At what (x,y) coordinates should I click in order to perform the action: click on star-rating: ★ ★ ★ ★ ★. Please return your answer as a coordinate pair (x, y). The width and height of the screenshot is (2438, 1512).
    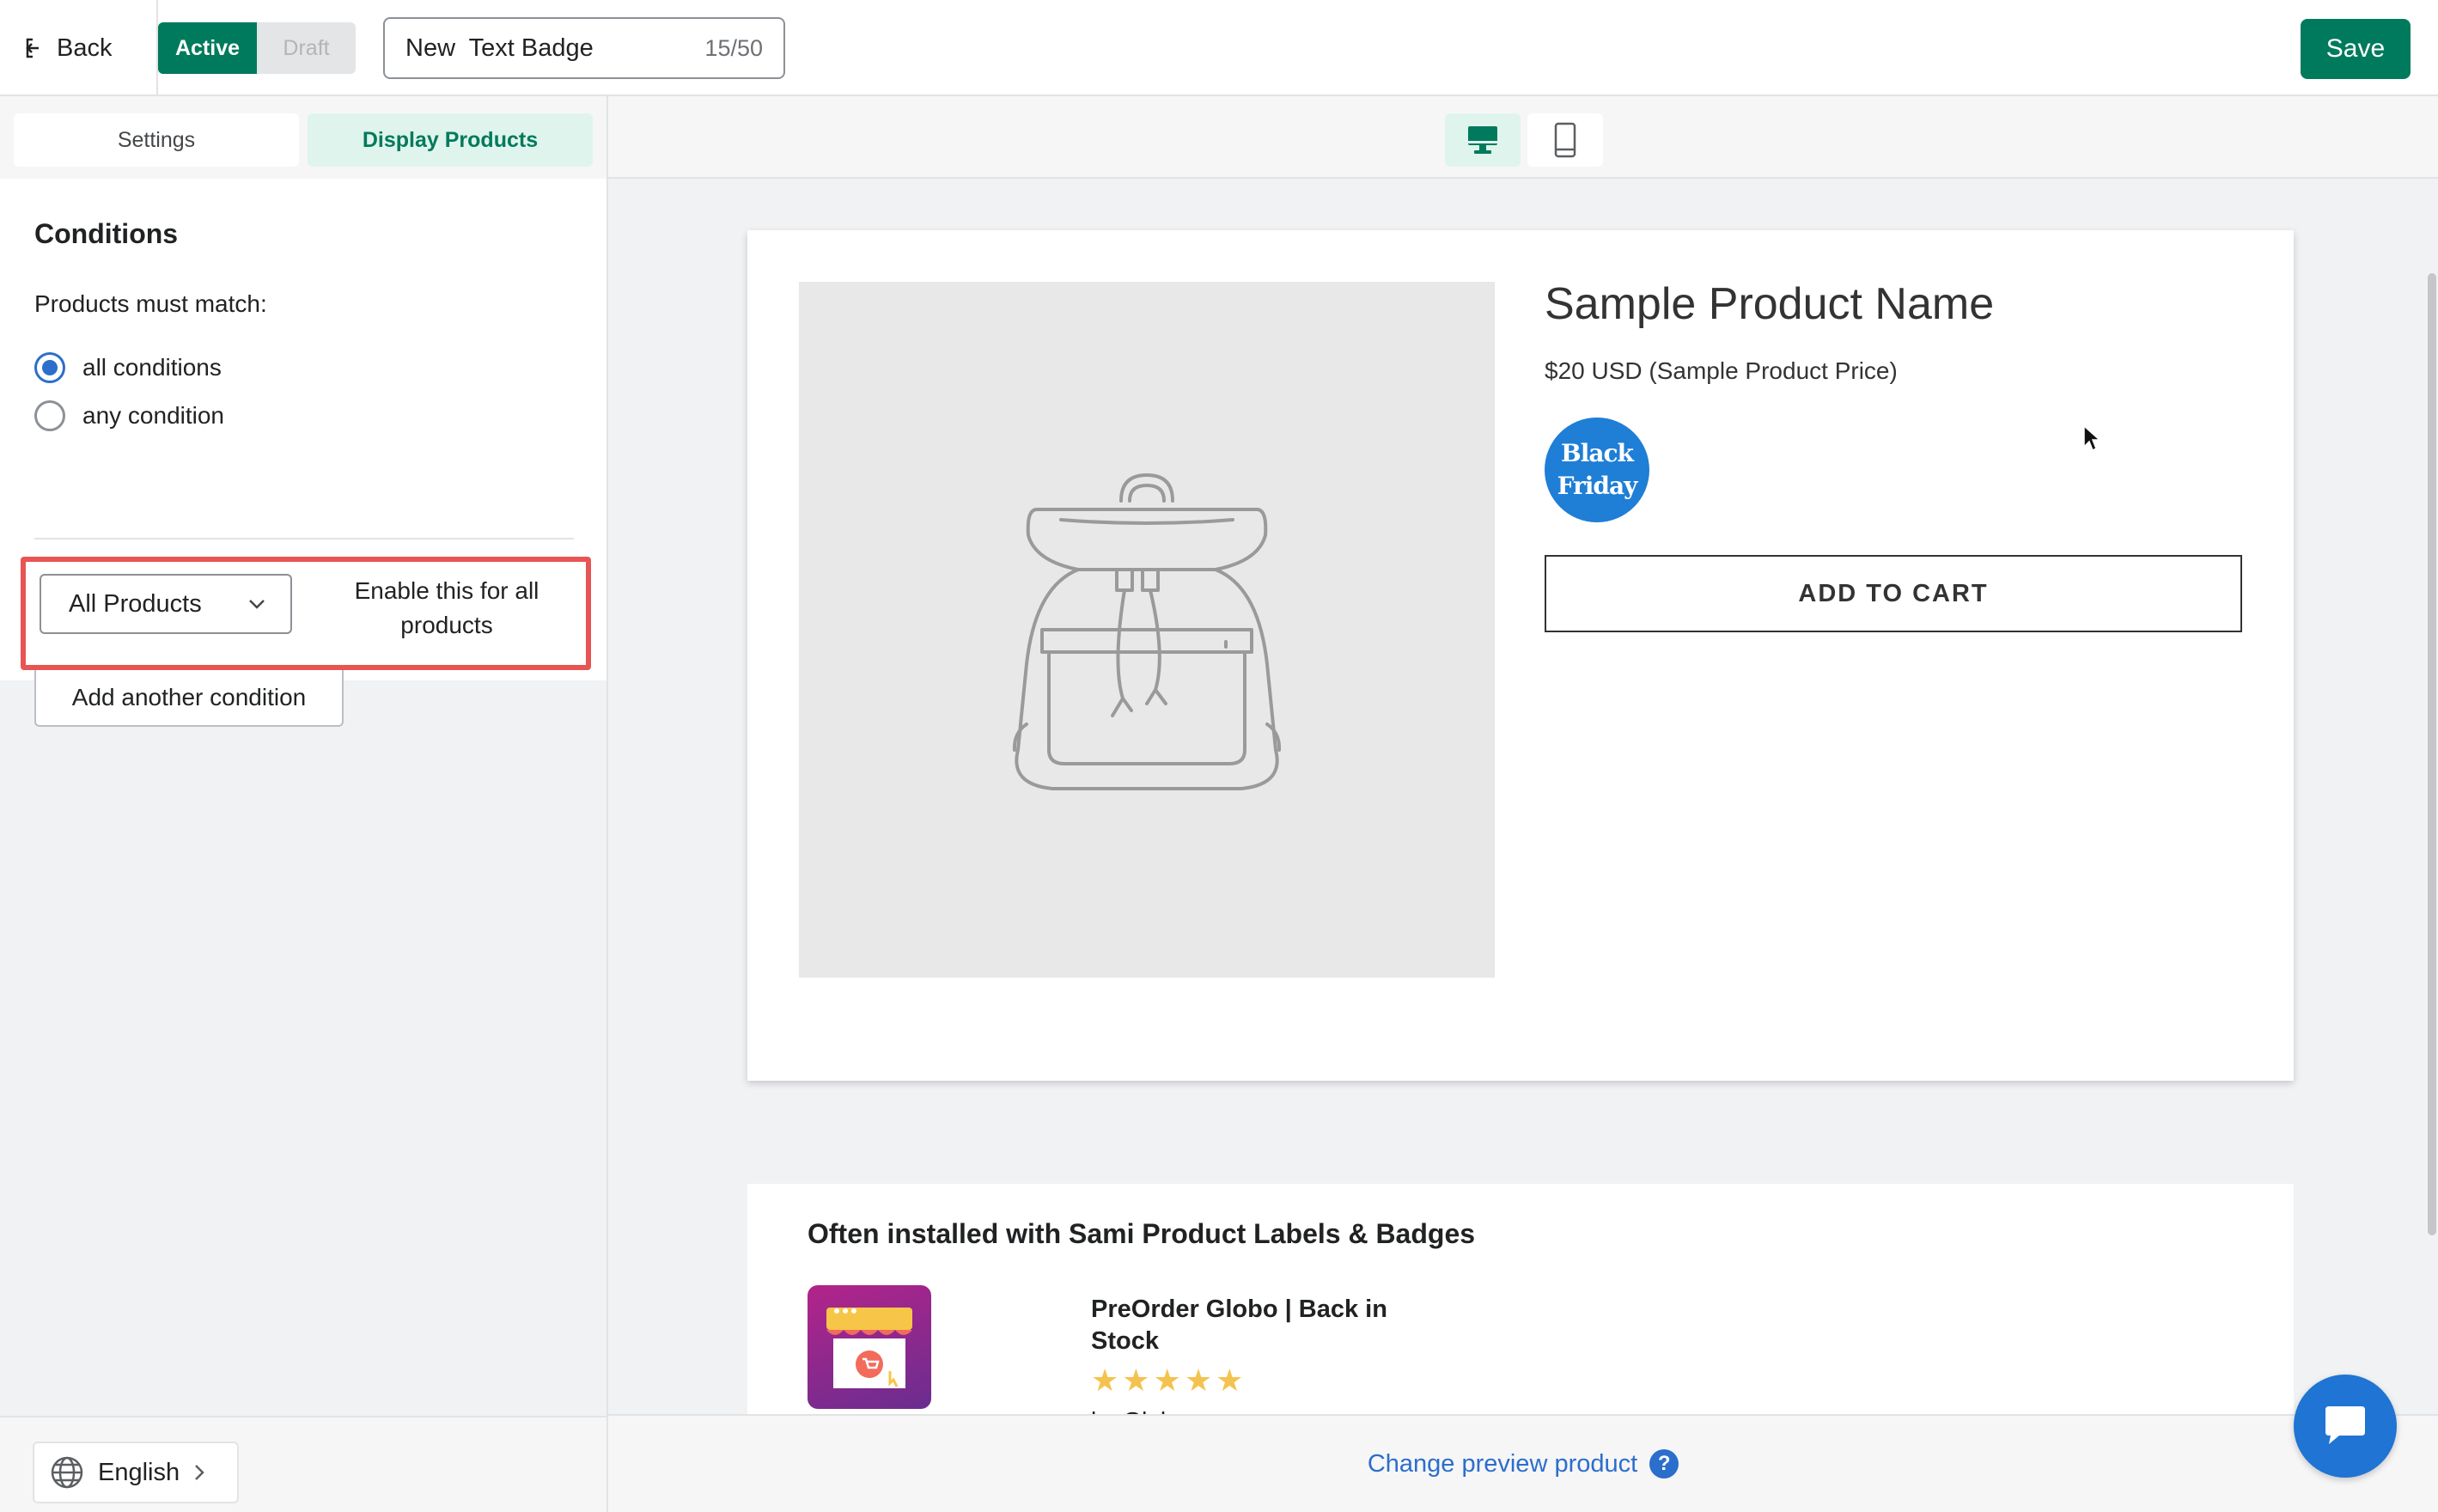
    Looking at the image, I should click on (1167, 1381).